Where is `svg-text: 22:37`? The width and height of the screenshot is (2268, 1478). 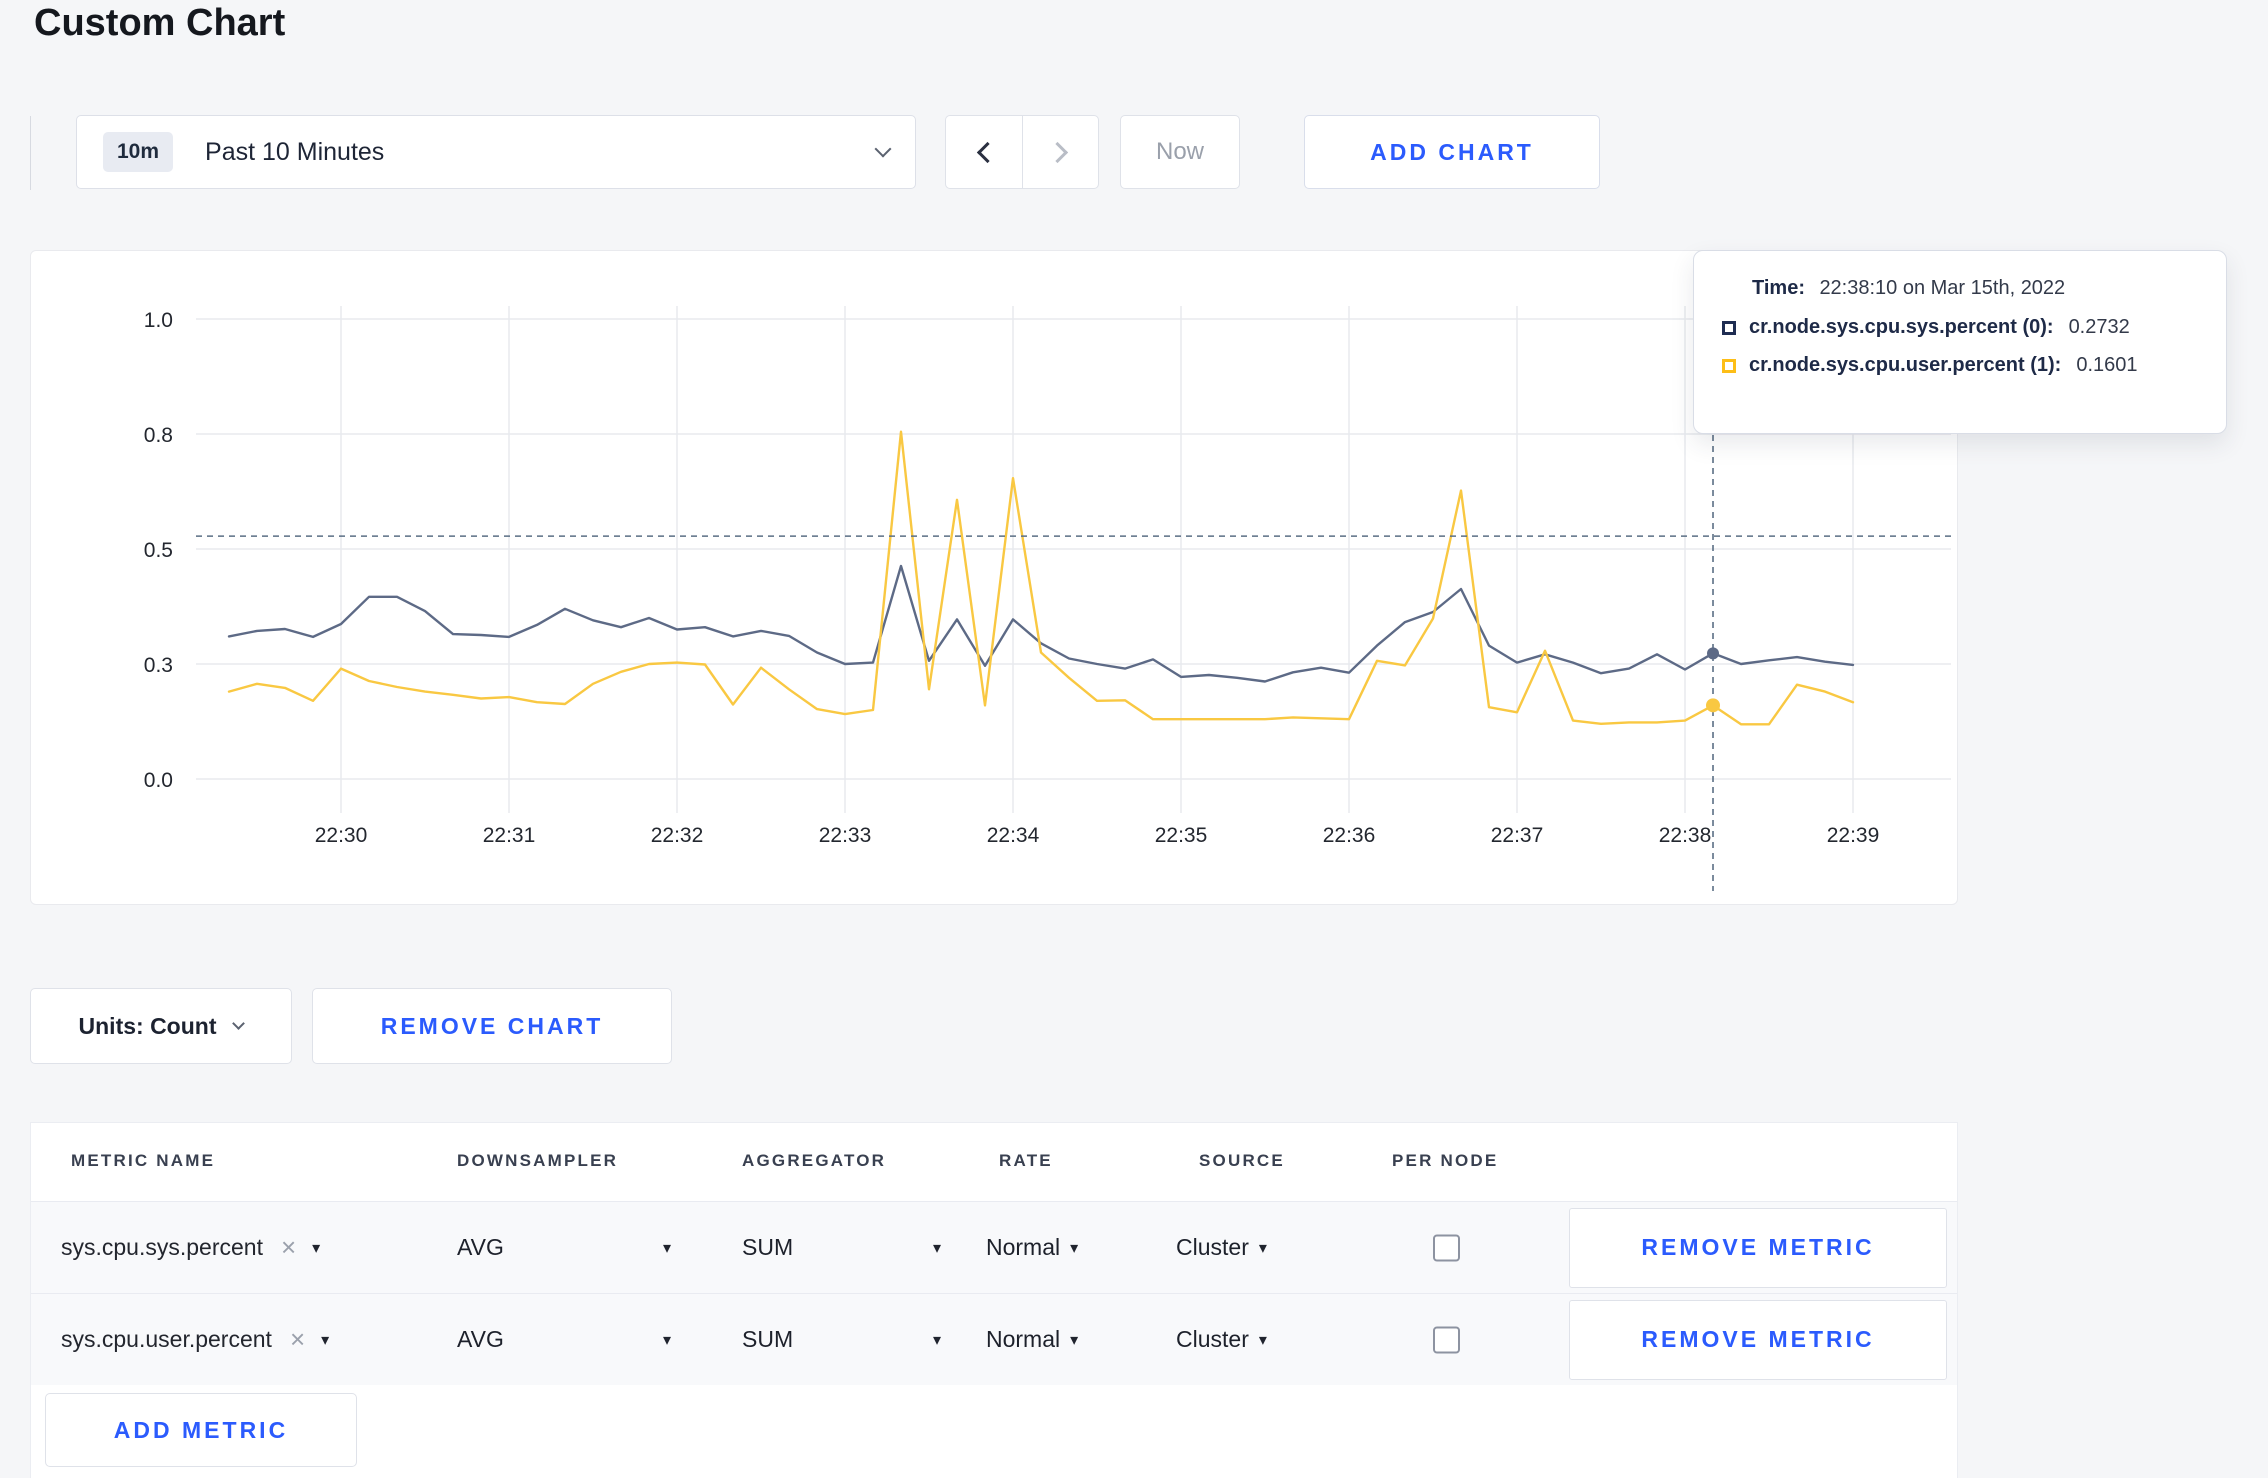
svg-text: 22:37 is located at coordinates (1517, 835).